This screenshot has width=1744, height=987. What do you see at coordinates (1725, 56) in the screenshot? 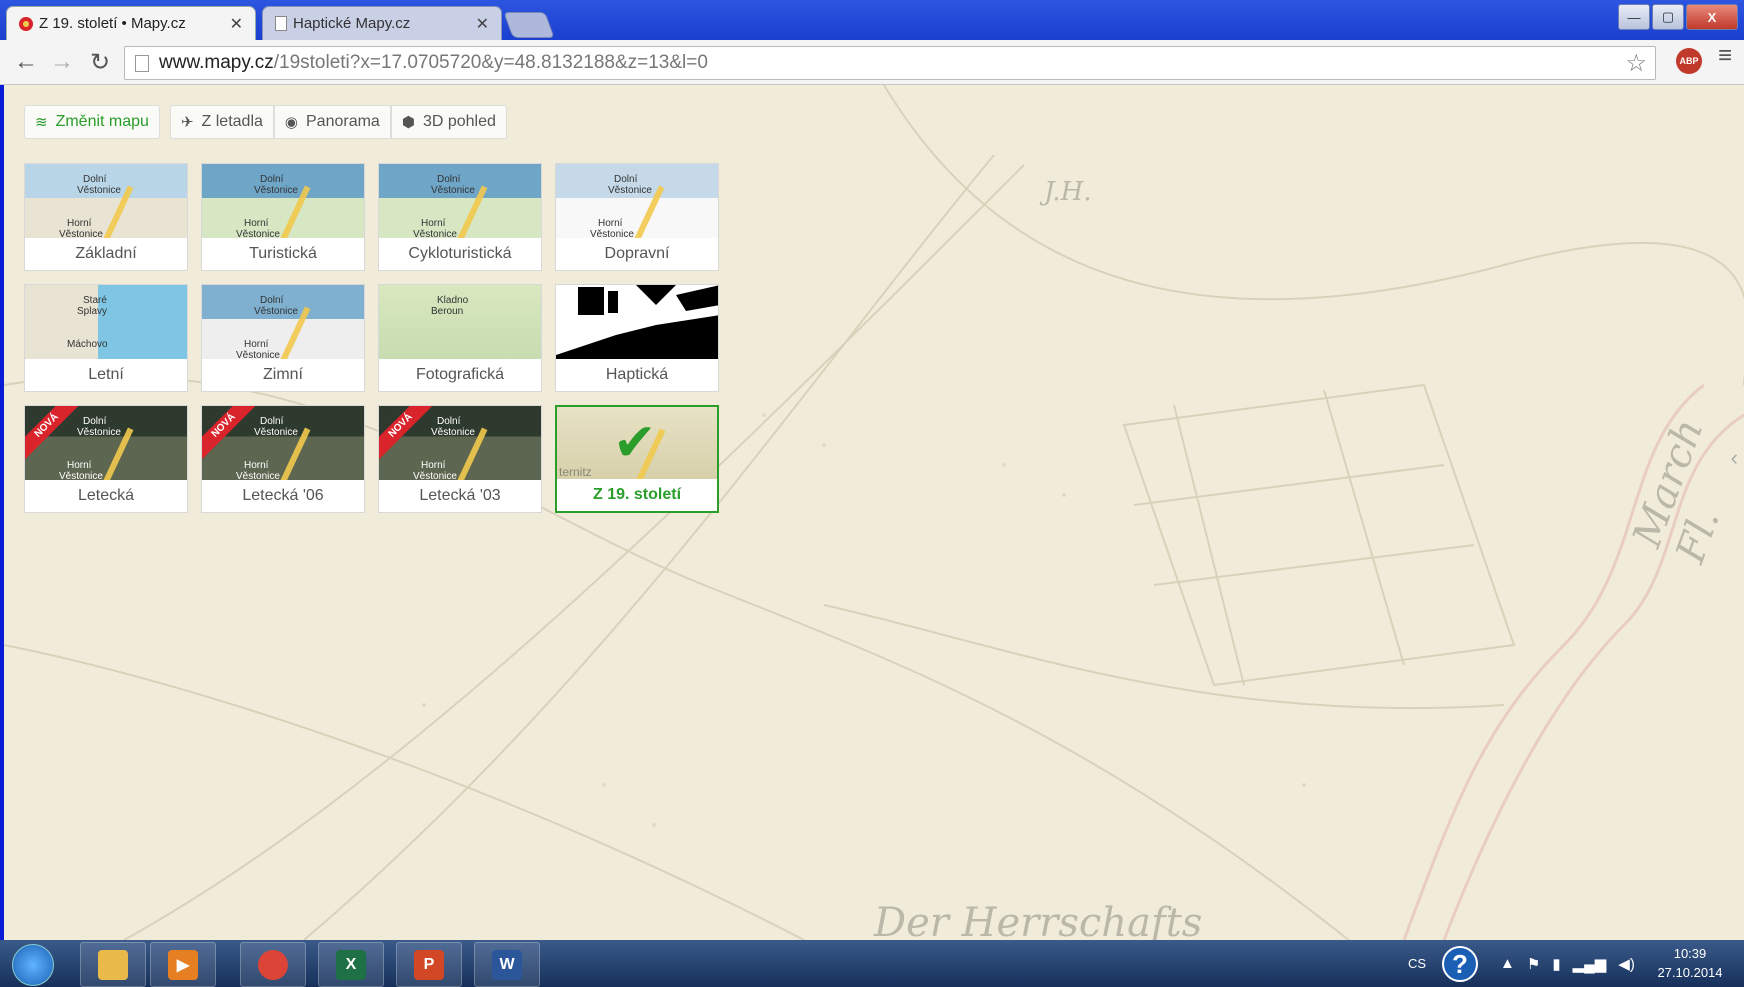
I see `menu-icon: ≡` at bounding box center [1725, 56].